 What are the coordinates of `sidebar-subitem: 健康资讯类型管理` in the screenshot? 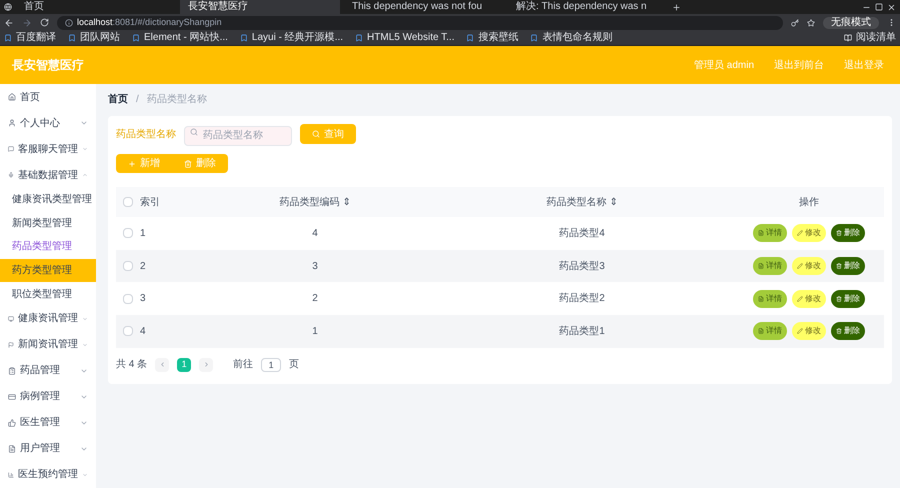 It's located at (48, 200).